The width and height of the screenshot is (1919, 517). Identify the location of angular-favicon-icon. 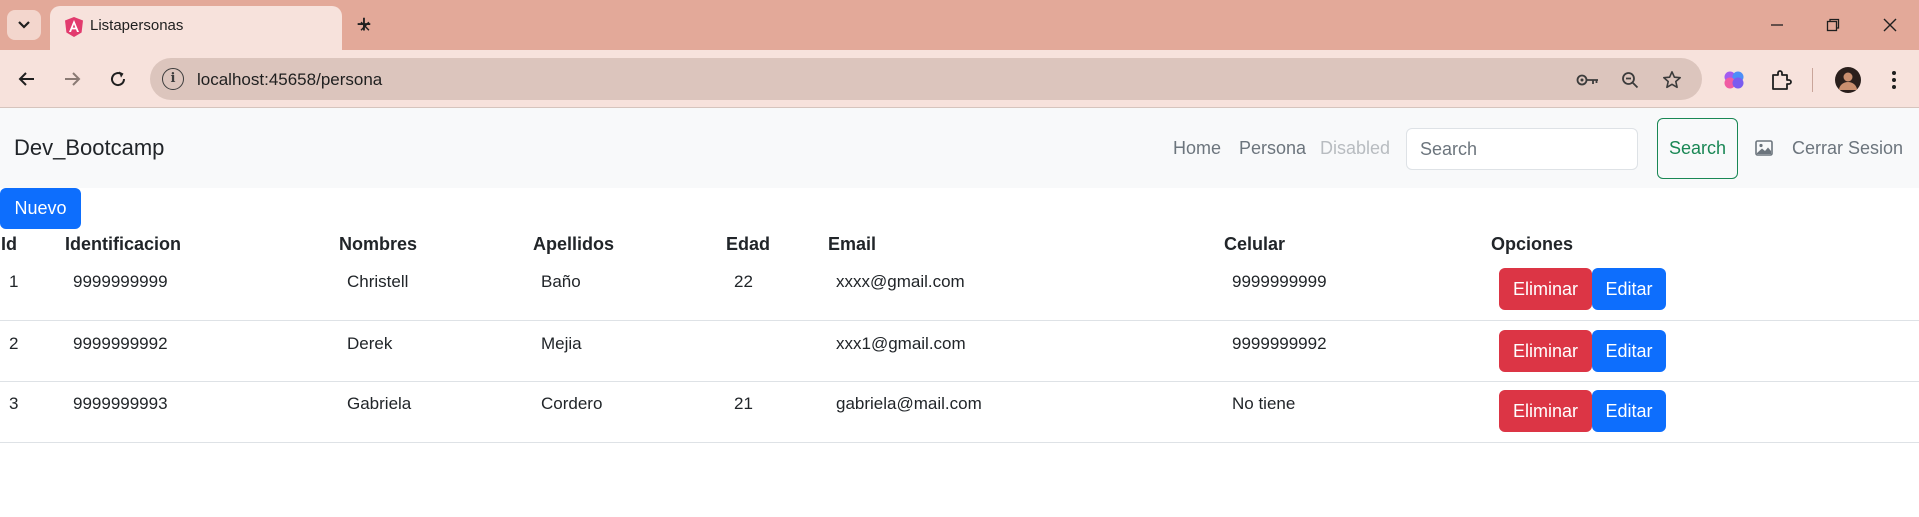
(74, 27).